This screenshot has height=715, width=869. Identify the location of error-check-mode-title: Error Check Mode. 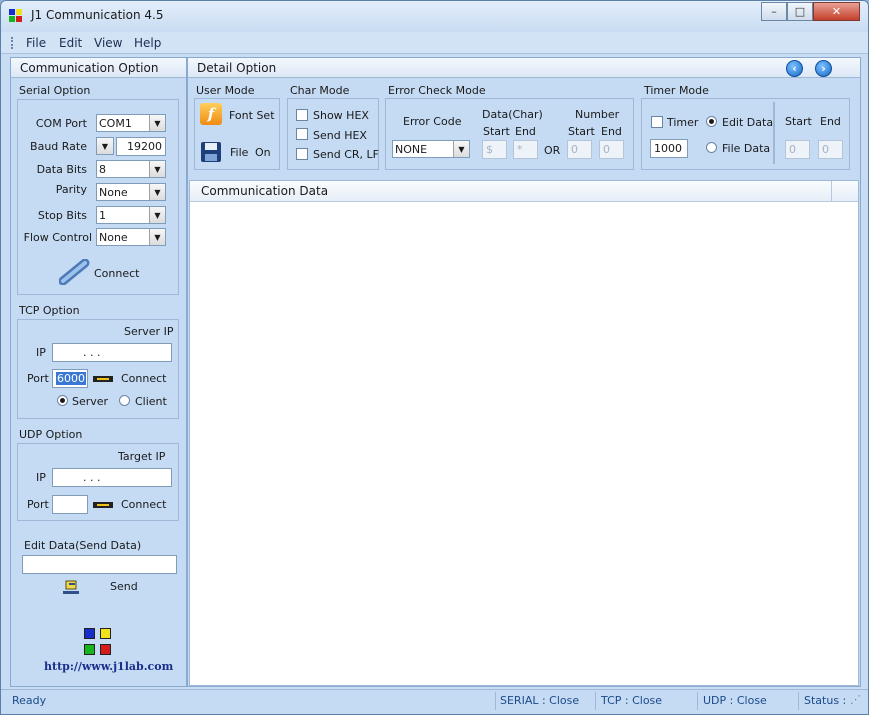
(437, 90).